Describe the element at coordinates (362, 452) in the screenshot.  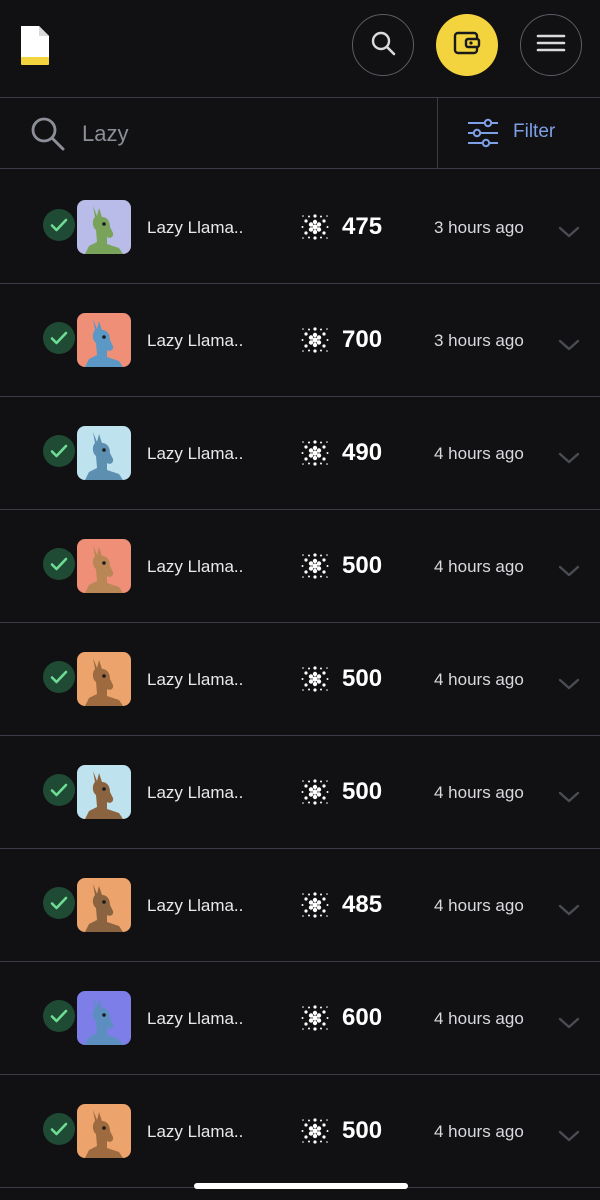
I see `listing-price: 490` at that location.